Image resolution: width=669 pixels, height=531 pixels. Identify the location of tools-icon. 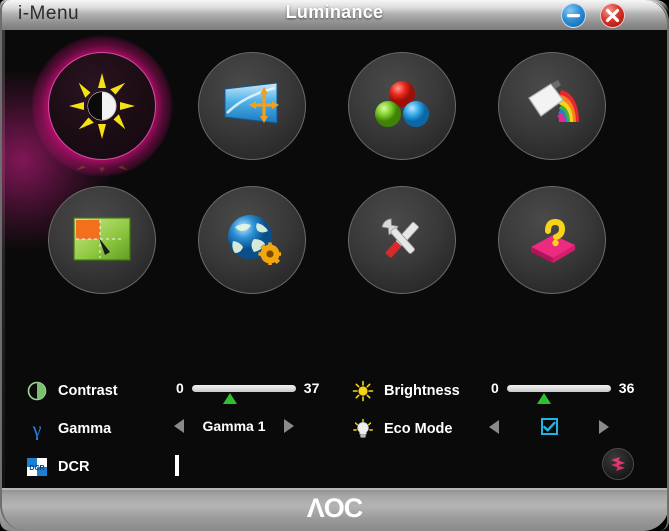
(400, 238).